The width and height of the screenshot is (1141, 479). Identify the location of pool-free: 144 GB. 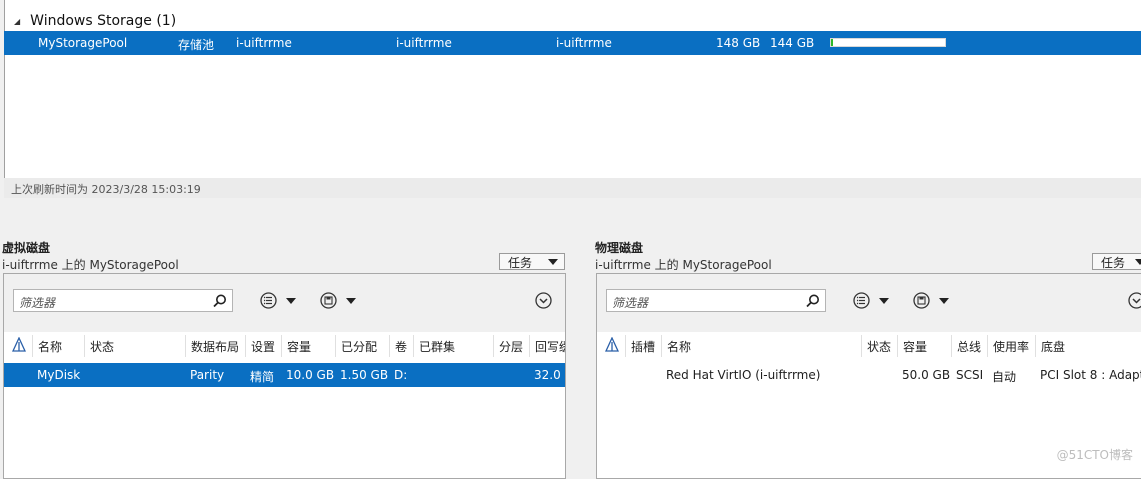
(792, 43).